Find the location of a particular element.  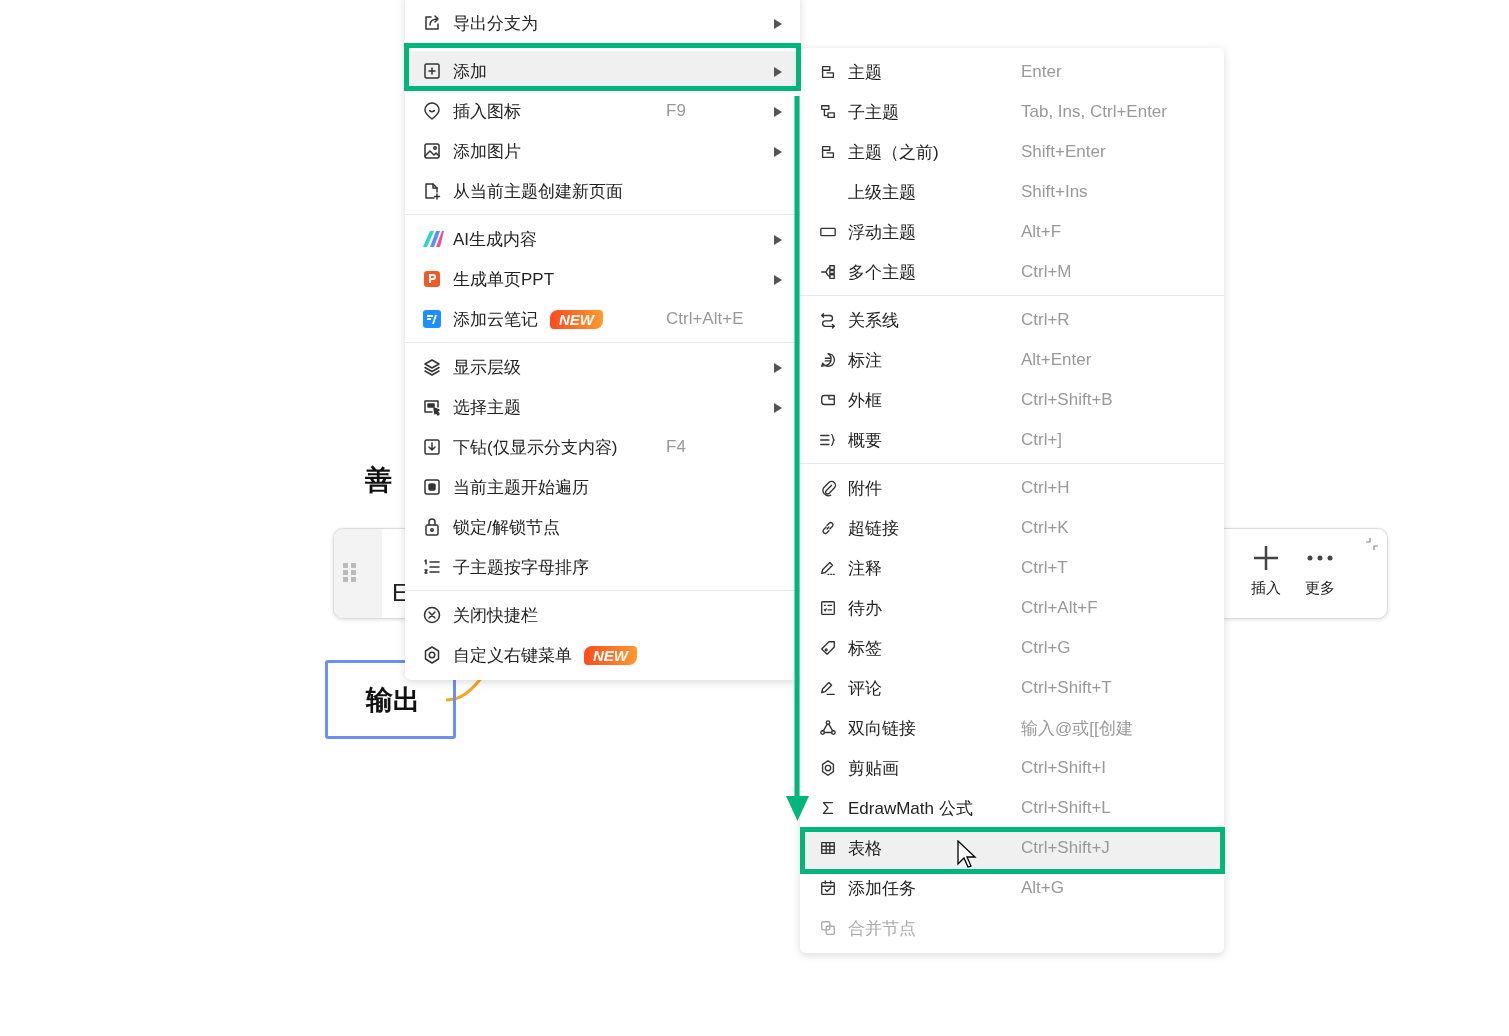

menu-item: 从当前主题创建新页面 is located at coordinates (602, 191).